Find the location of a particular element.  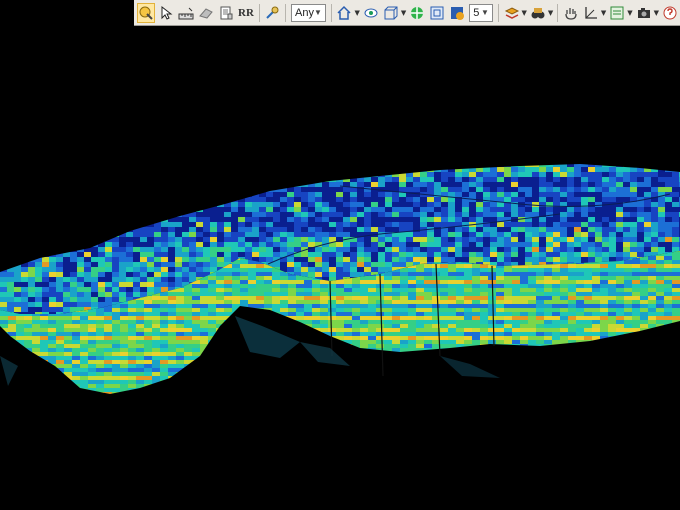

help-icon is located at coordinates (670, 13).